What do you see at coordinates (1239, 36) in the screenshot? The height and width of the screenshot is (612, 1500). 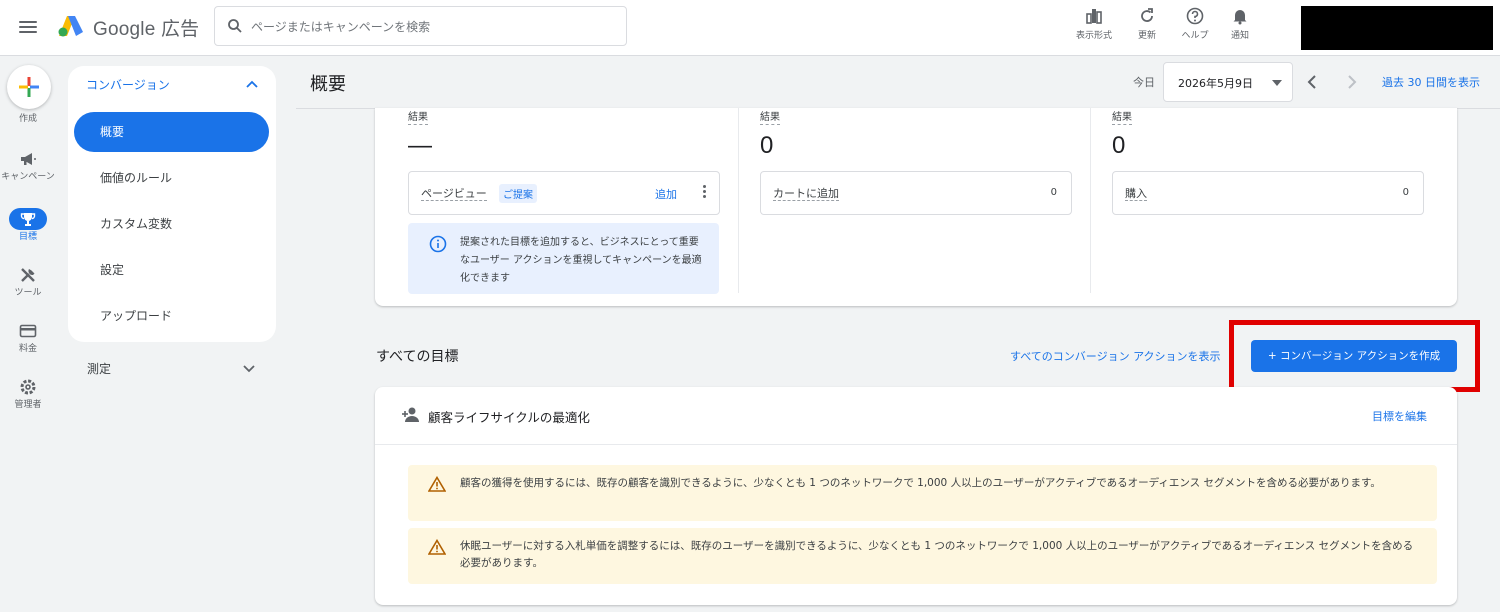 I see `notifications-label: 通知` at bounding box center [1239, 36].